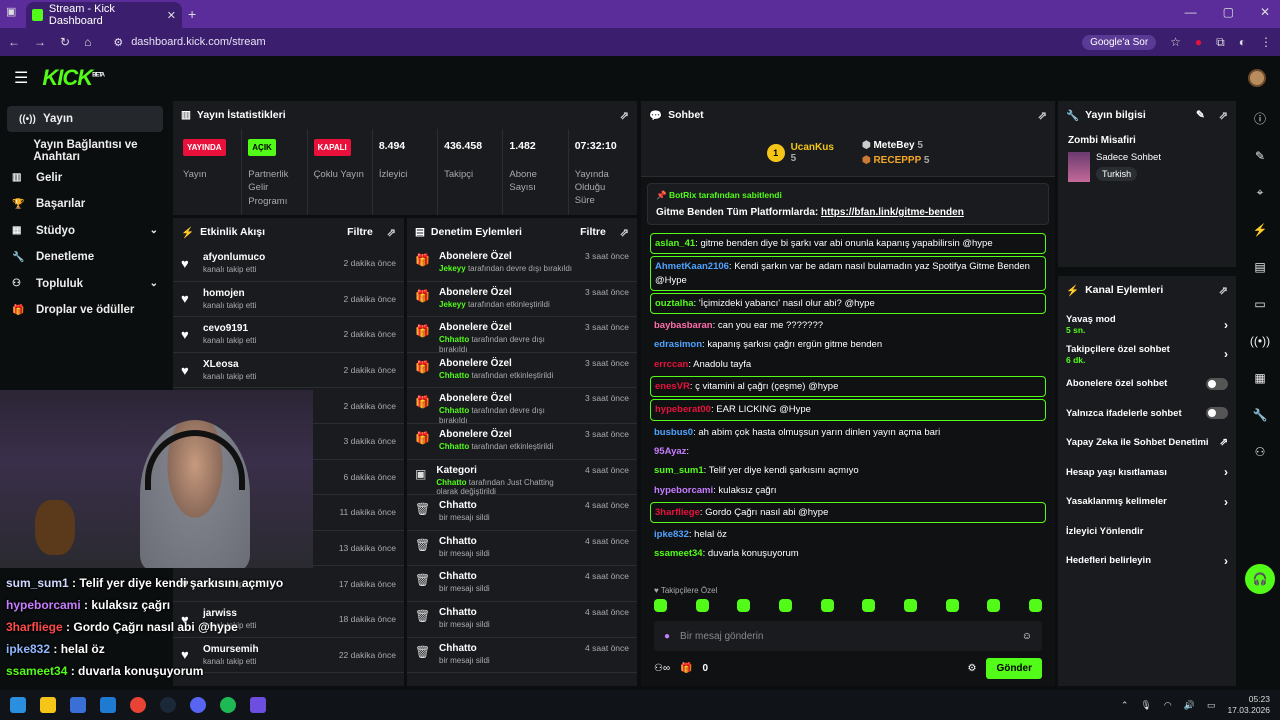 Image resolution: width=1280 pixels, height=720 pixels. Describe the element at coordinates (1119, 42) in the screenshot. I see `google-ask-button: Google'a Sor` at that location.